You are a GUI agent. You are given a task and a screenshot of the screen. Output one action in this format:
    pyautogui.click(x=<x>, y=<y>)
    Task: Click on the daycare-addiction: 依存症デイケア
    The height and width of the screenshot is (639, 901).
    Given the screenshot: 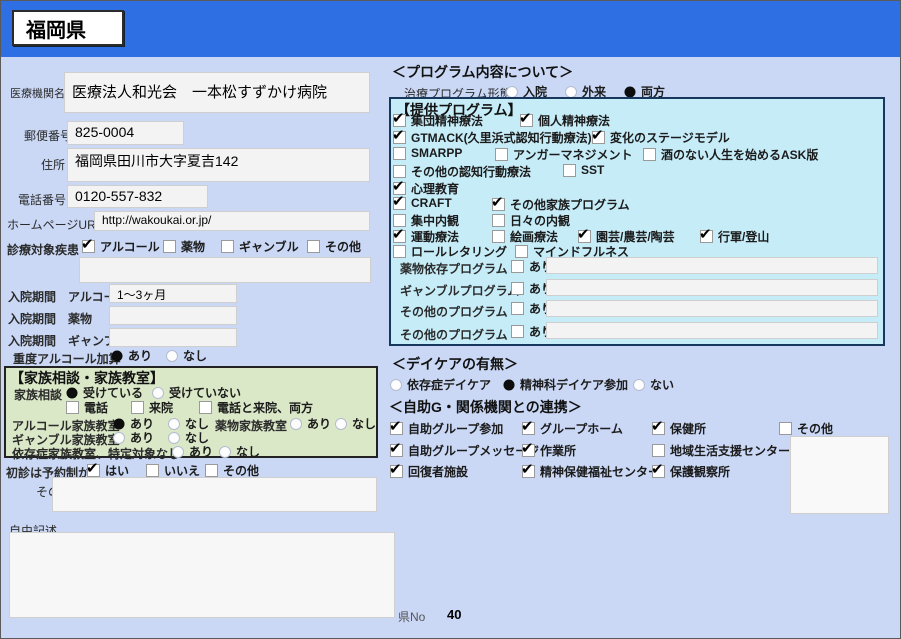 What is the action you would take?
    pyautogui.click(x=440, y=384)
    